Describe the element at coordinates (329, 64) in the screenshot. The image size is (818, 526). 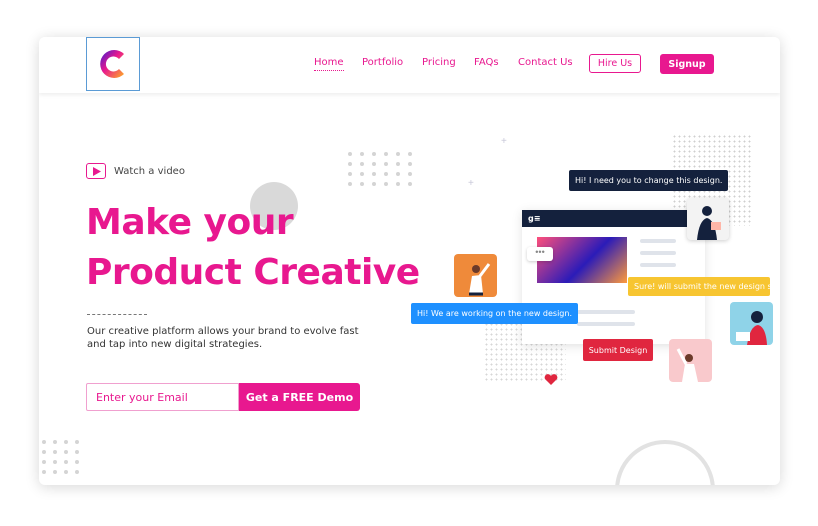
I see `nav-home-link: Home` at that location.